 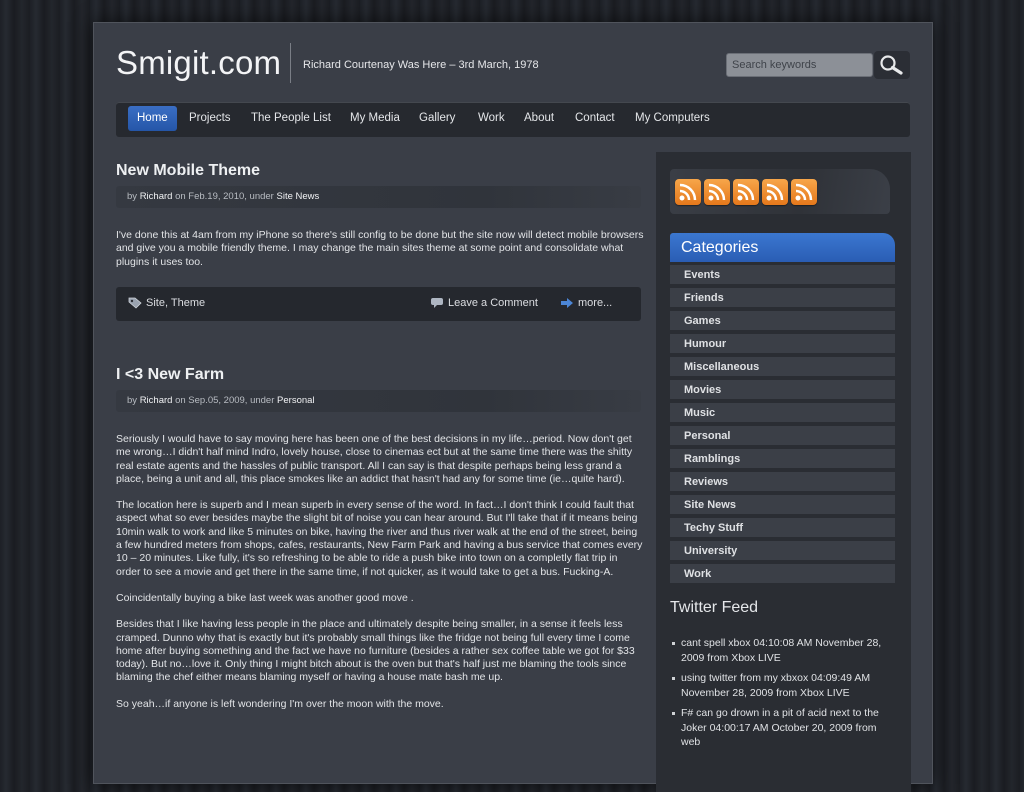 I want to click on search-icon, so click(x=891, y=65).